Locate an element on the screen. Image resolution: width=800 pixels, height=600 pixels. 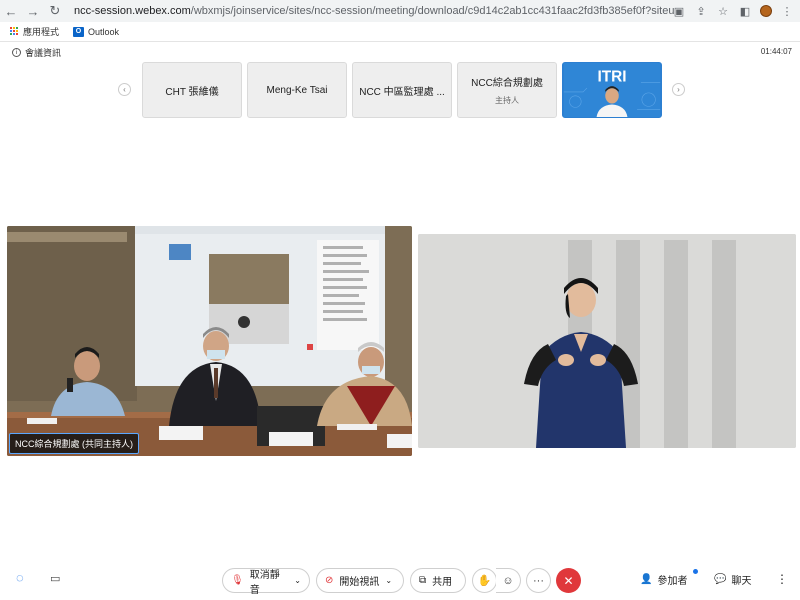
more-options-button: ··· is located at coordinates (538, 580).